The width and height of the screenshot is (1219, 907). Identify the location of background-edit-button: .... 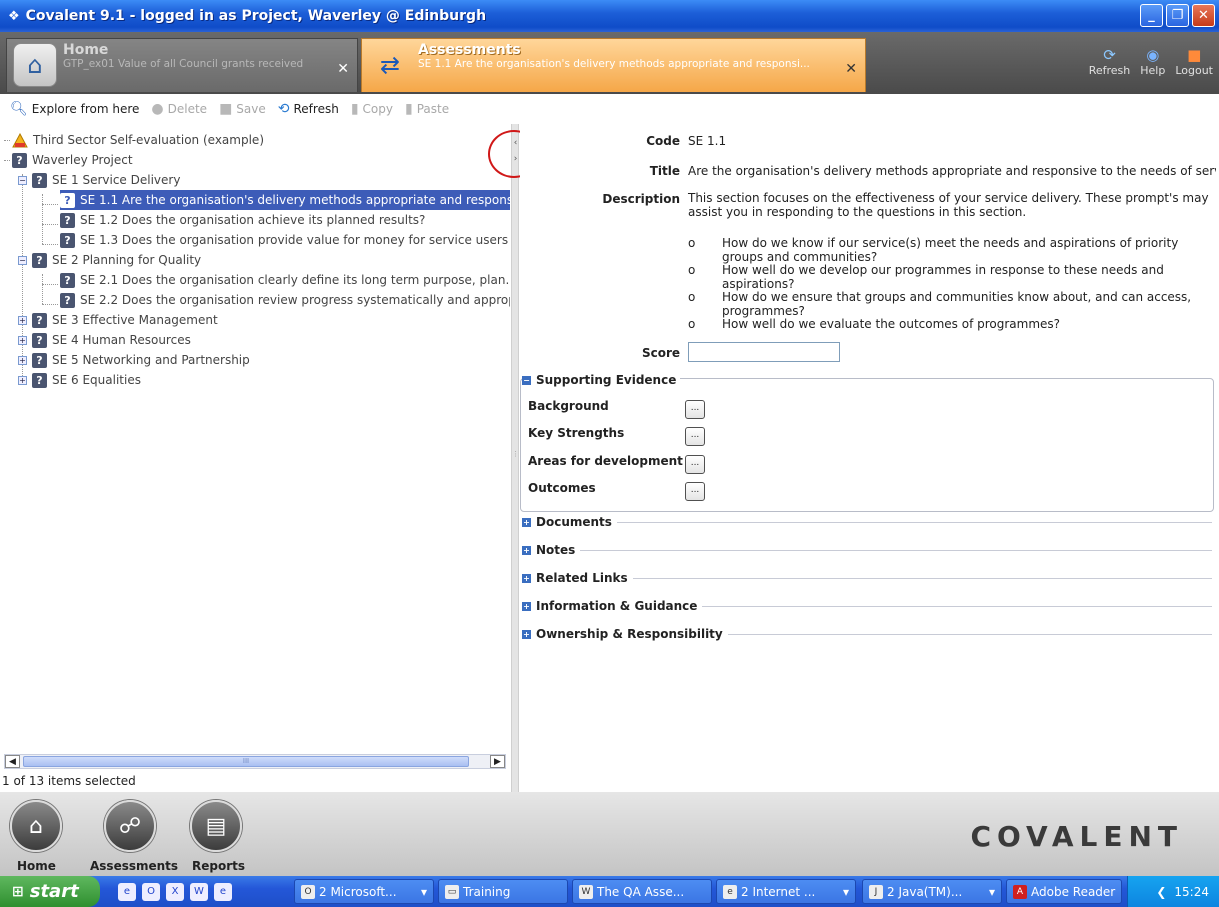
(695, 409).